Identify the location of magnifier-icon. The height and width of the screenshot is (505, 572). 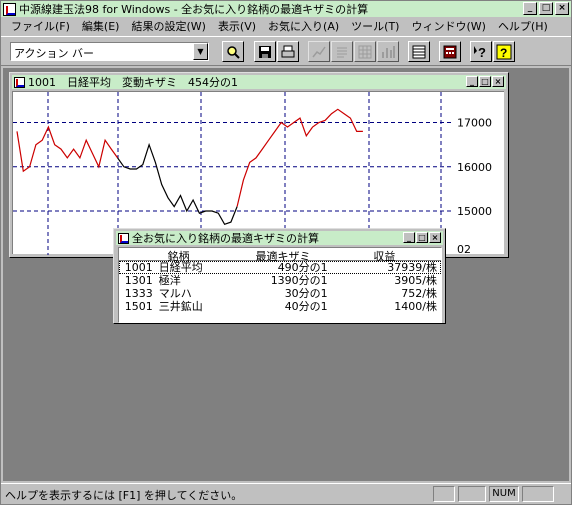
(233, 52).